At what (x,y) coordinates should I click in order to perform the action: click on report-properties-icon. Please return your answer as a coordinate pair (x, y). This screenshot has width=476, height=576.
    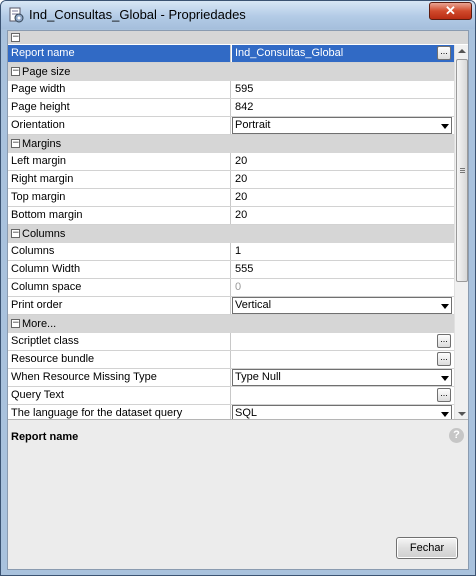
    Looking at the image, I should click on (16, 15).